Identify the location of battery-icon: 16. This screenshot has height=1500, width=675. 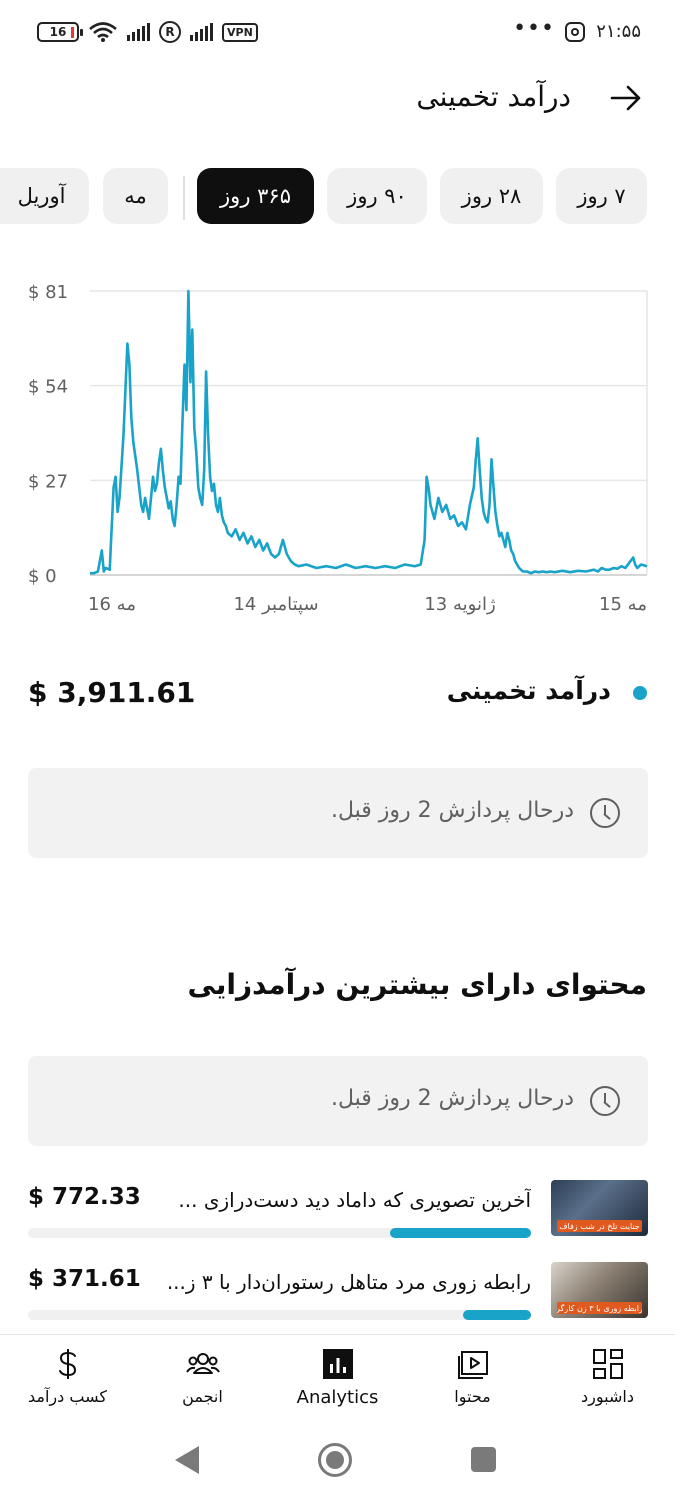
(60, 32).